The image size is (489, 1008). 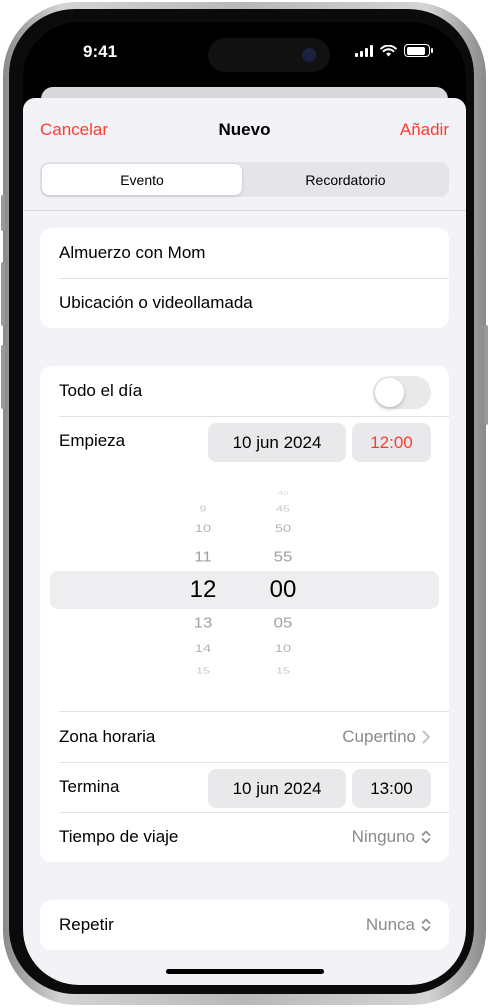 I want to click on segment-reminder: Recordatorio, so click(x=345, y=179).